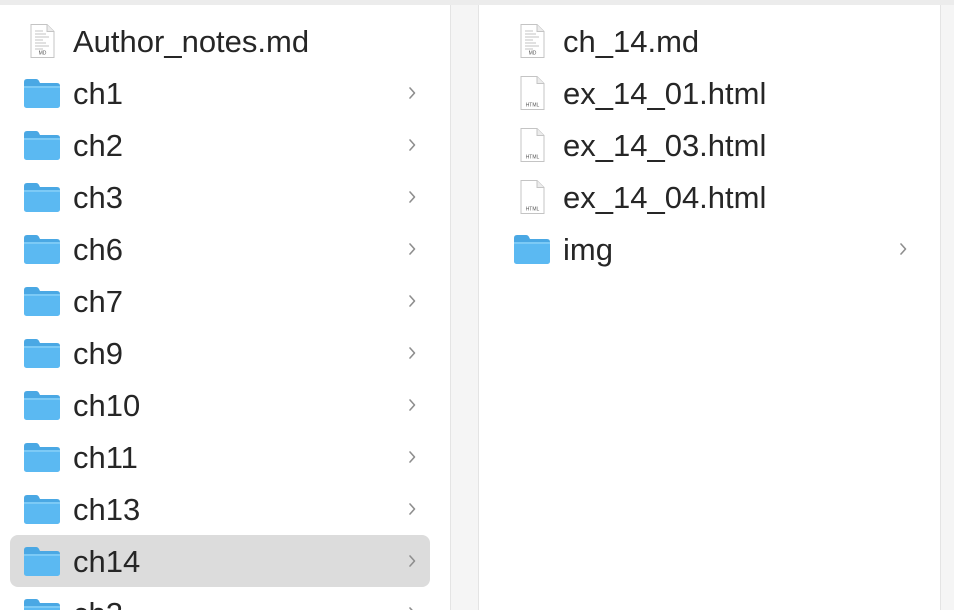 This screenshot has height=610, width=954. What do you see at coordinates (225, 353) in the screenshot?
I see `folder-item-ch9: ch9` at bounding box center [225, 353].